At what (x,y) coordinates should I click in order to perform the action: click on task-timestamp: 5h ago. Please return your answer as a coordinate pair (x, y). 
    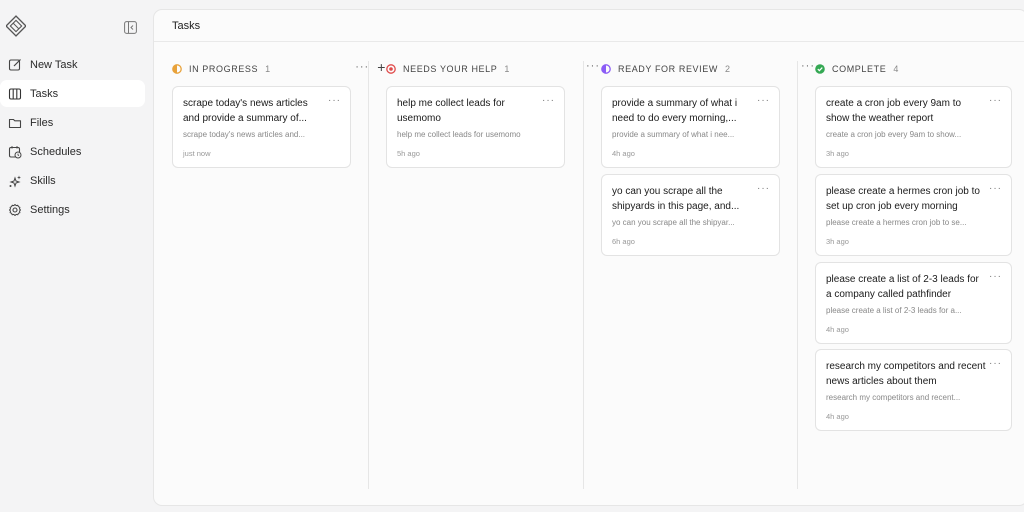
    Looking at the image, I should click on (408, 153).